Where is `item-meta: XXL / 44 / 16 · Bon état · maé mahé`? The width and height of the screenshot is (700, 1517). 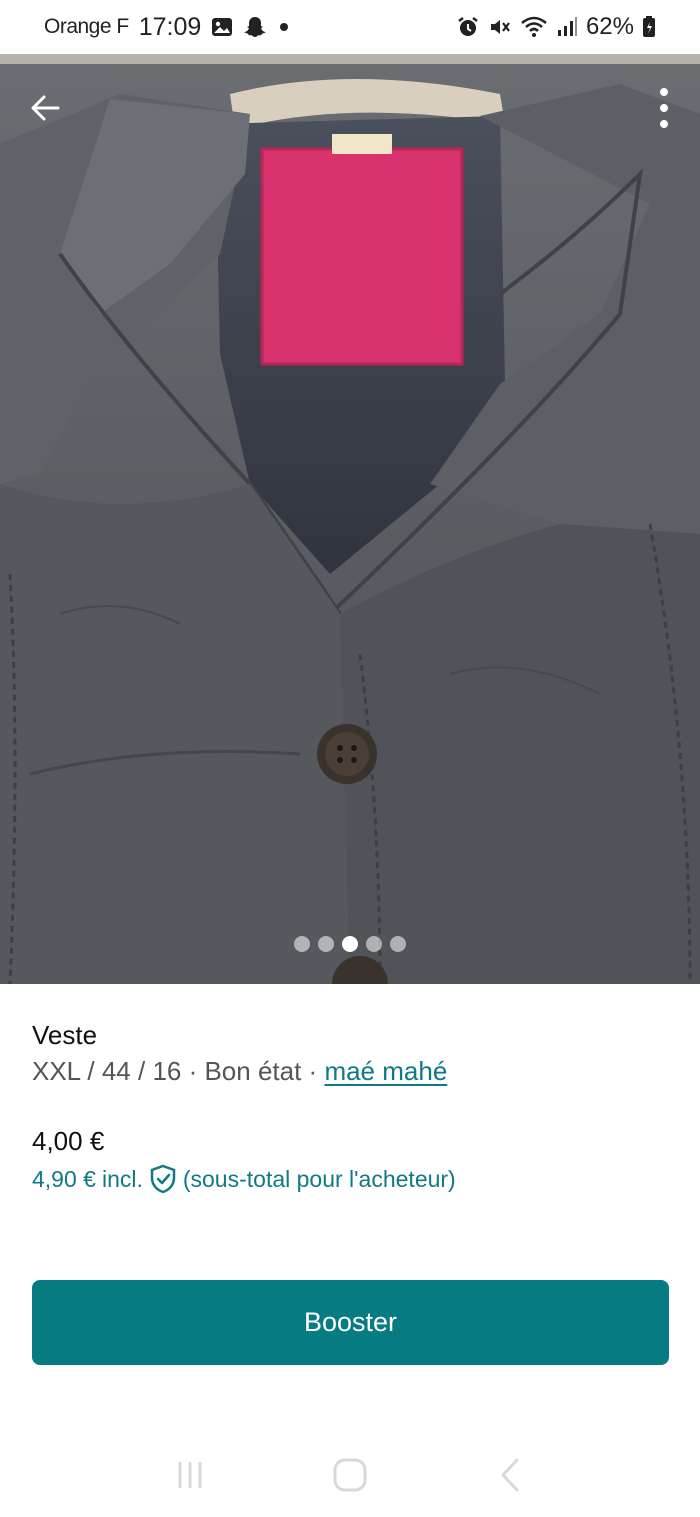
item-meta: XXL / 44 / 16 · Bon état · maé mahé is located at coordinates (239, 1071).